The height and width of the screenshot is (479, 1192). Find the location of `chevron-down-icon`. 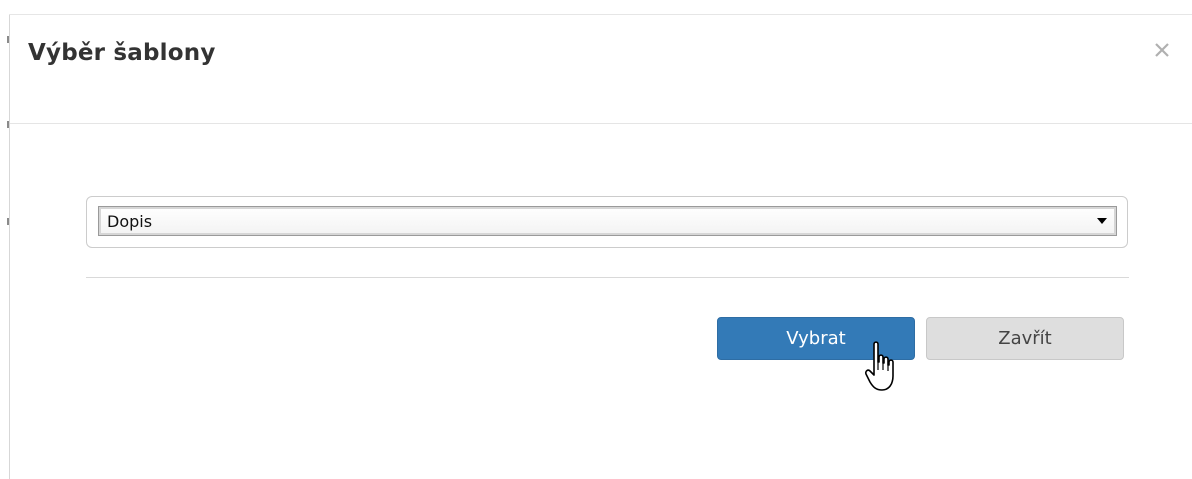

chevron-down-icon is located at coordinates (1102, 221).